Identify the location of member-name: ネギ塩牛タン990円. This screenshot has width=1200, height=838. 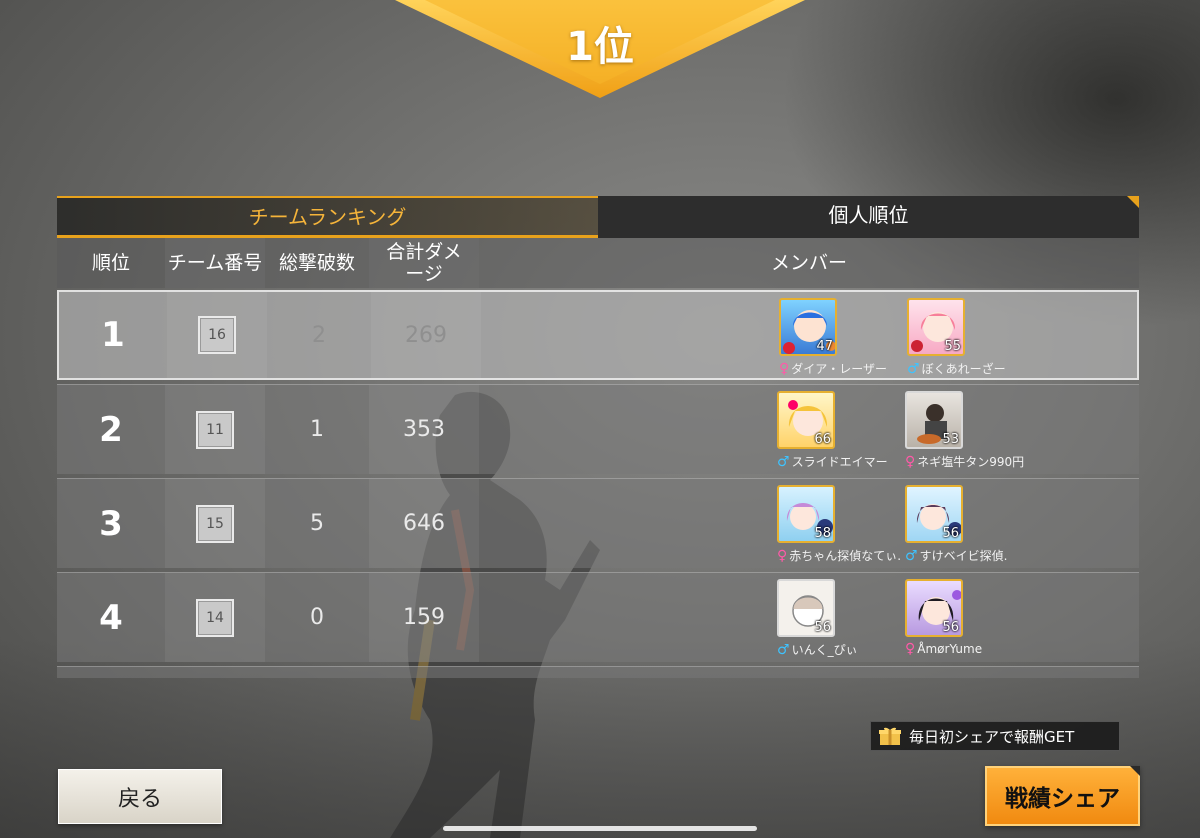
(971, 462).